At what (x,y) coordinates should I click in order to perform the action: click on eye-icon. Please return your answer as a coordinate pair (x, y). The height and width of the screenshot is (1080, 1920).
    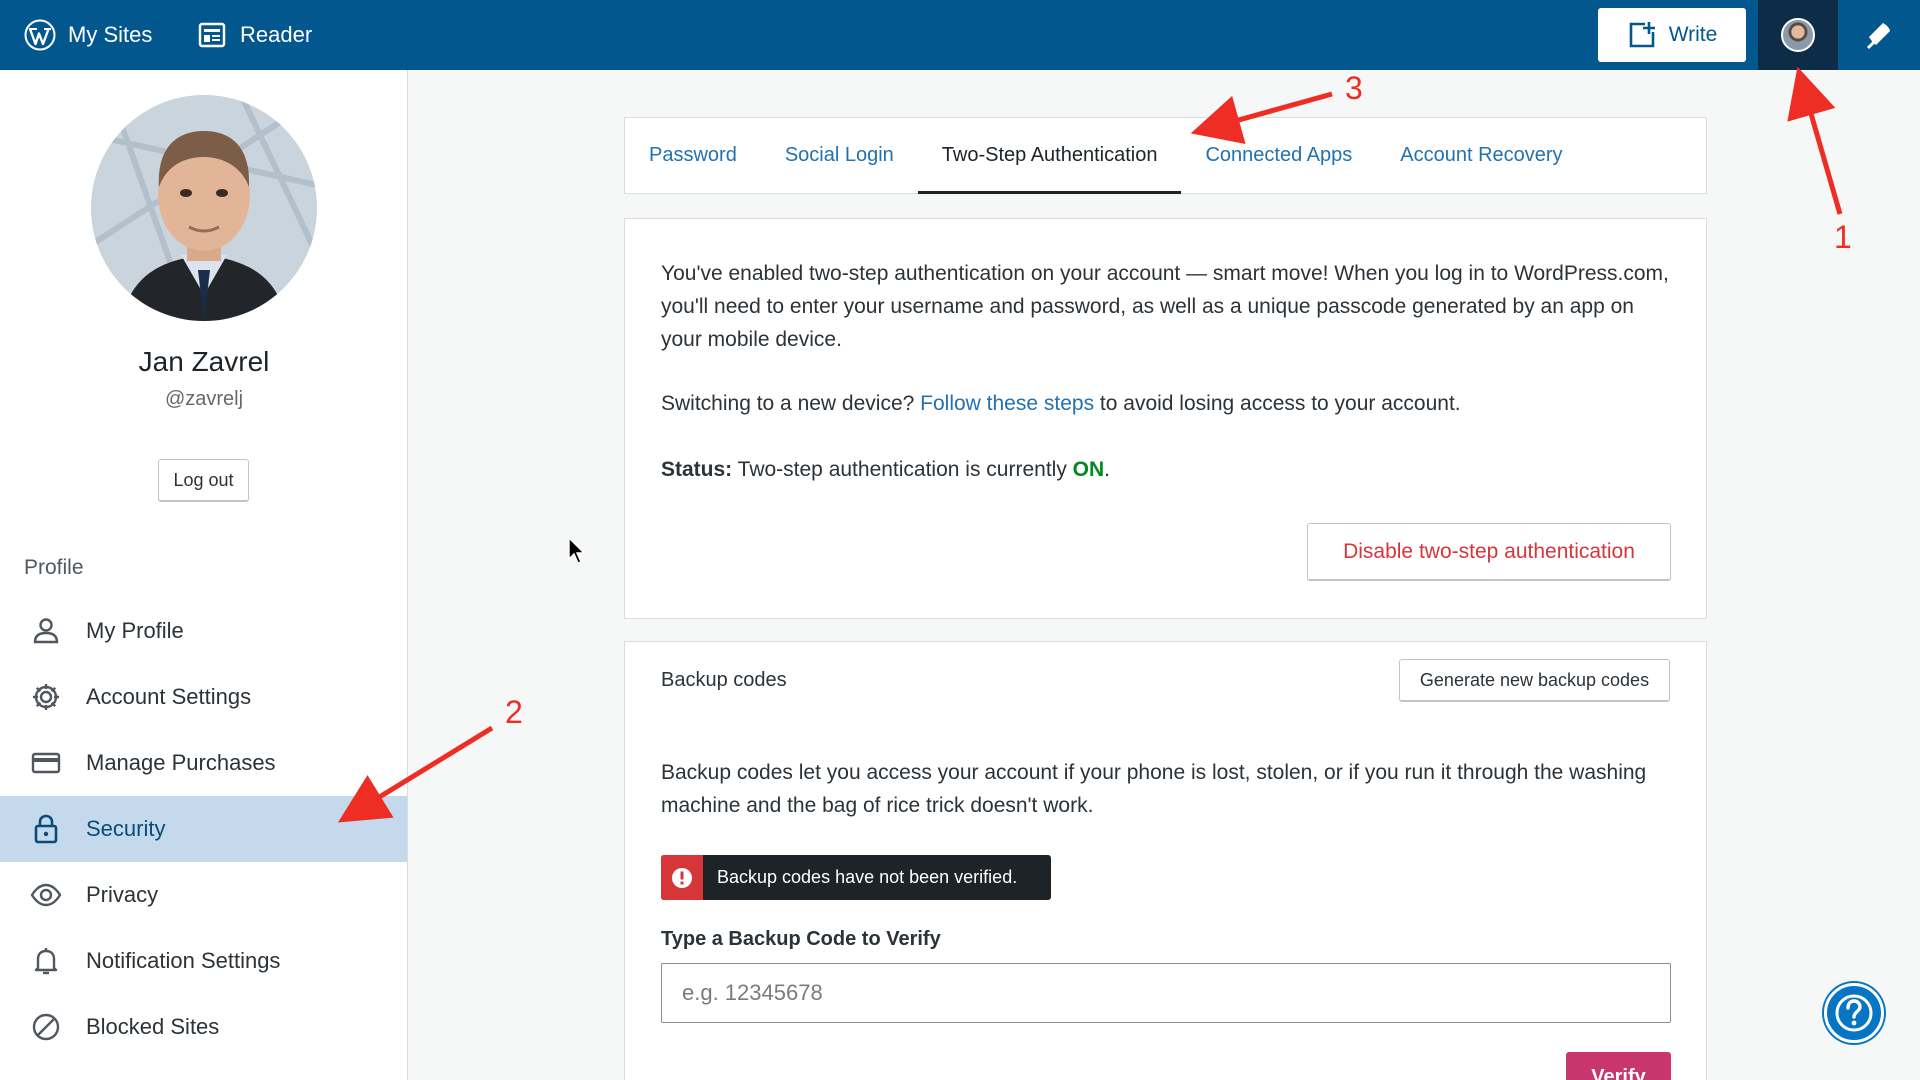
    Looking at the image, I should click on (46, 895).